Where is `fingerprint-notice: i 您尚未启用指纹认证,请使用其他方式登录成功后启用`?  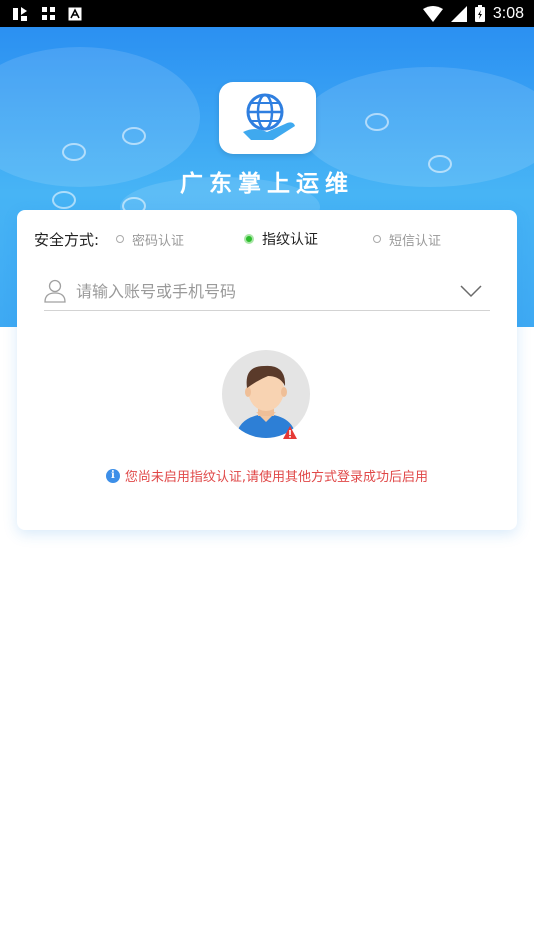 fingerprint-notice: i 您尚未启用指纹认证,请使用其他方式登录成功后启用 is located at coordinates (267, 475).